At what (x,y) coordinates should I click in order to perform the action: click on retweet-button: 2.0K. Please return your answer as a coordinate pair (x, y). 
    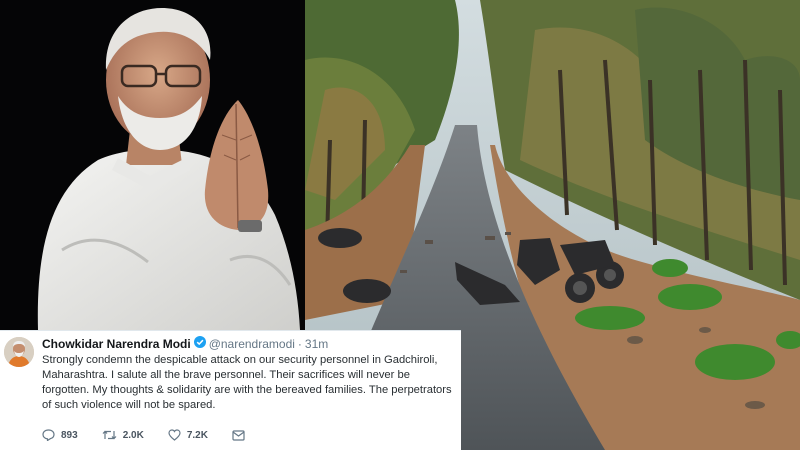
    Looking at the image, I should click on (123, 435).